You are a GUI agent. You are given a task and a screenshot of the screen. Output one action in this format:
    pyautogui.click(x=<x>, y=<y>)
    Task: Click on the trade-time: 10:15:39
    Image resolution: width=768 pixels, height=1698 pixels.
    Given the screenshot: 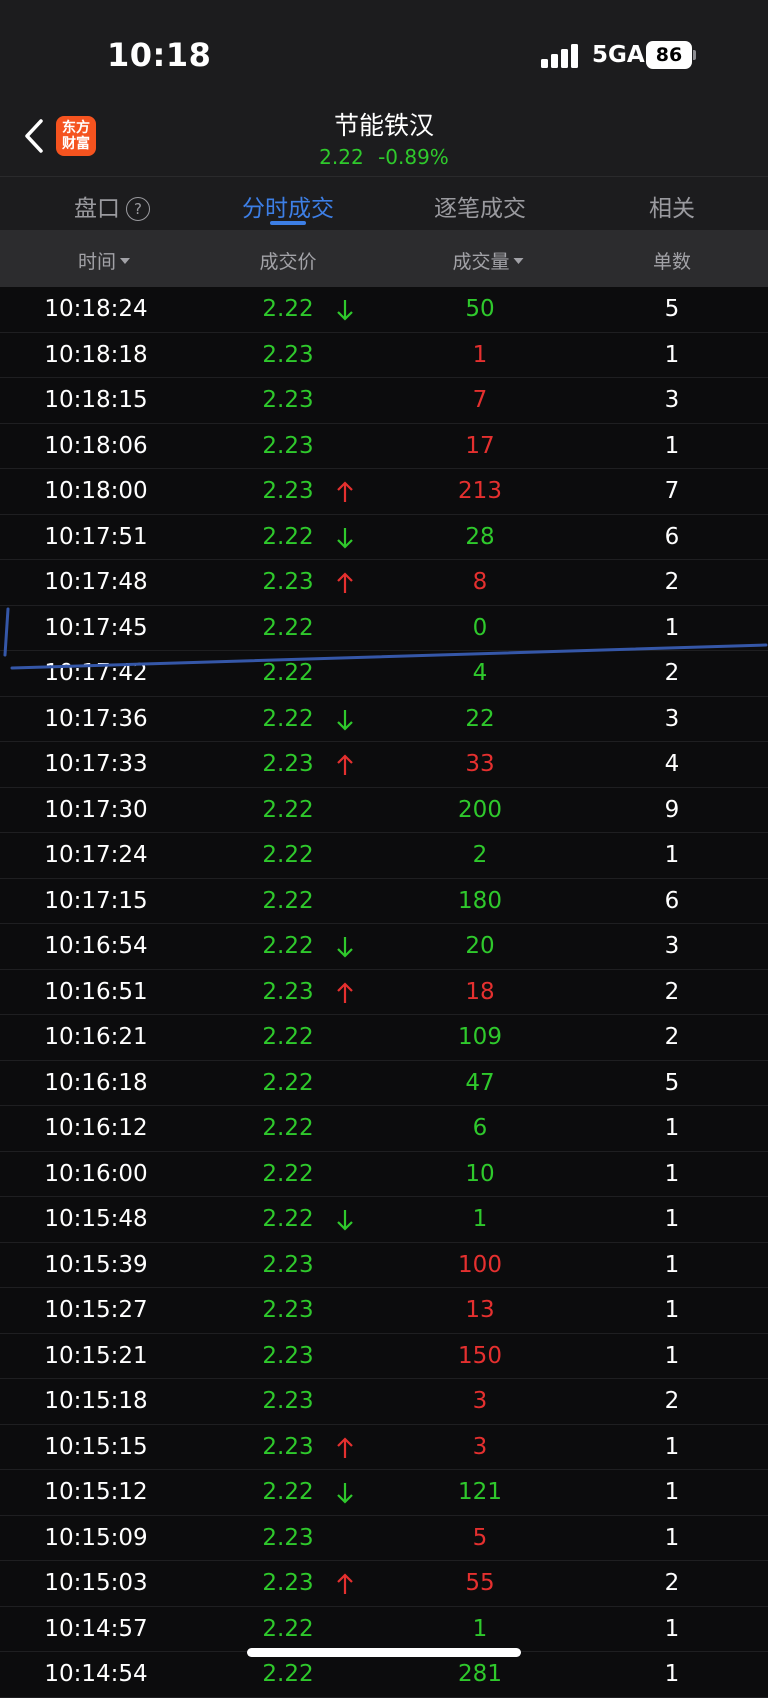 What is the action you would take?
    pyautogui.click(x=96, y=1264)
    